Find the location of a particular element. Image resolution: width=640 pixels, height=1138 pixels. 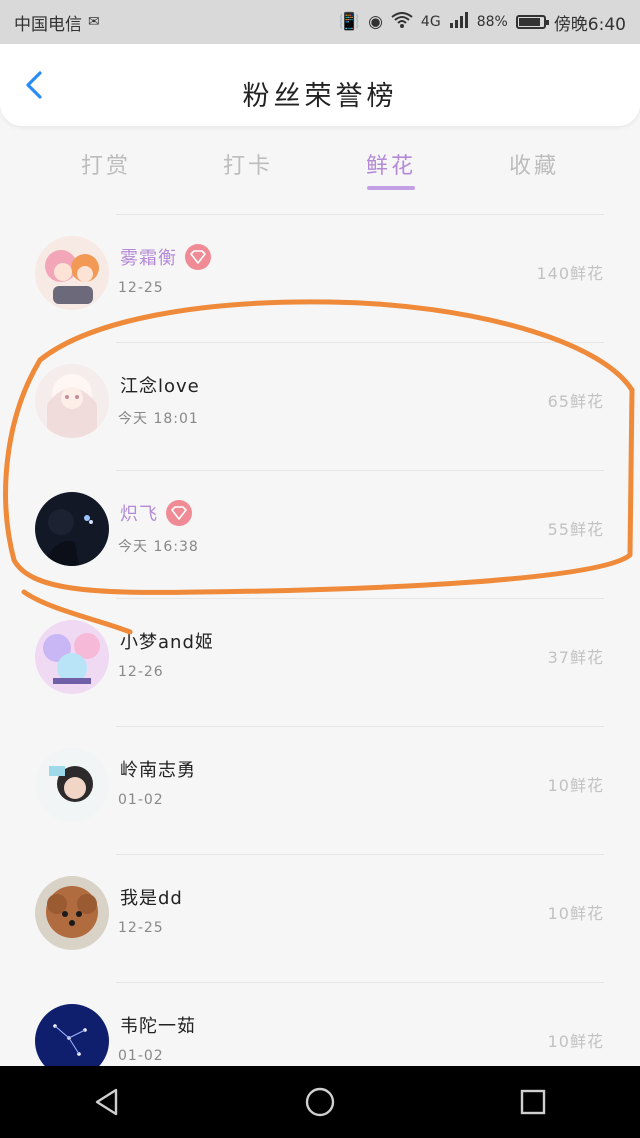

back-nav-button is located at coordinates (107, 1102).